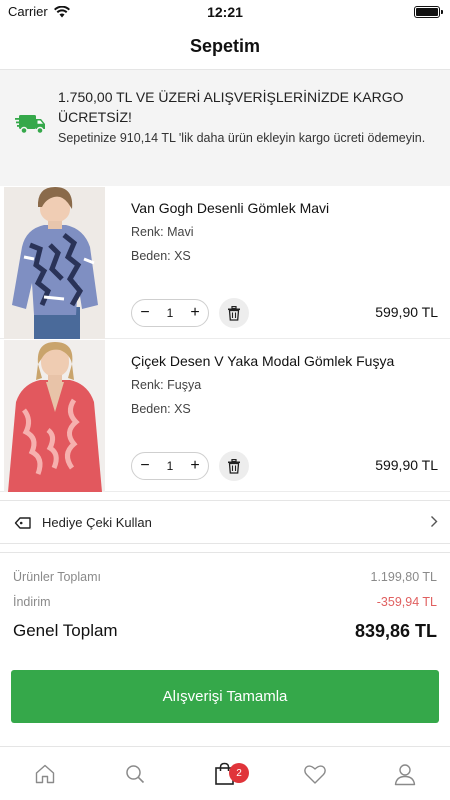  What do you see at coordinates (395, 631) in the screenshot?
I see `total-value: 839,86 TL` at bounding box center [395, 631].